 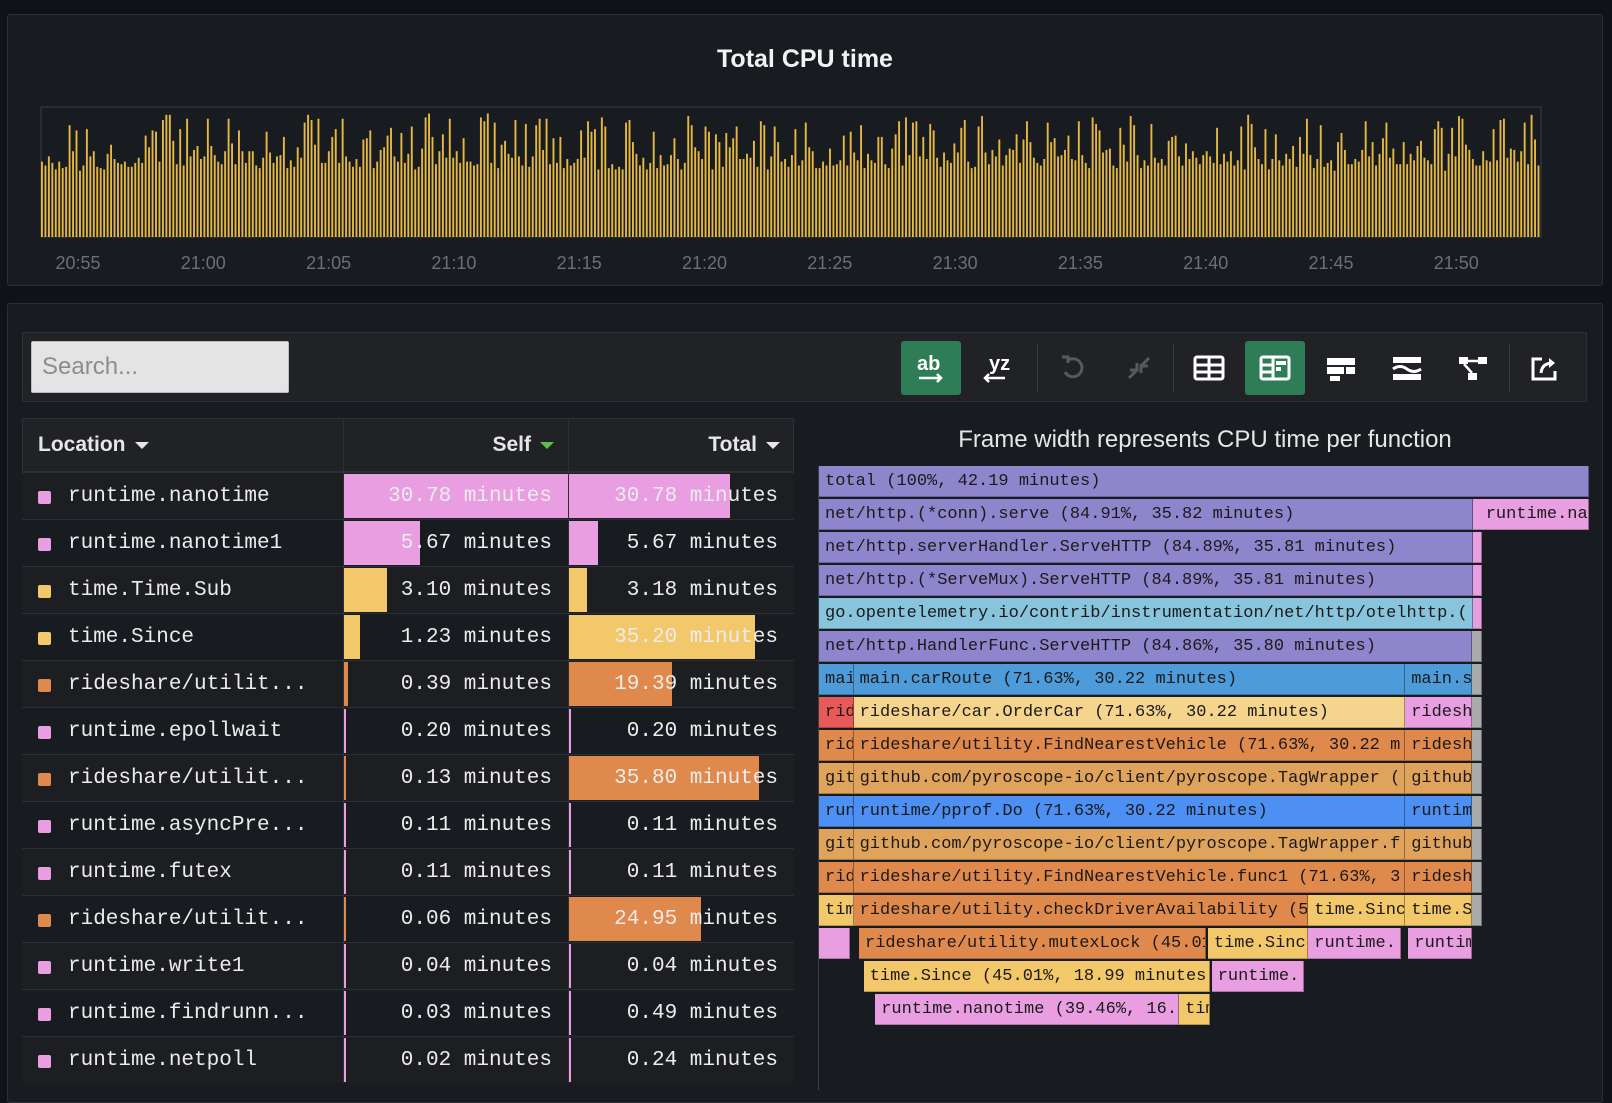 What do you see at coordinates (1439, 910) in the screenshot?
I see `flame-frame: time.S` at bounding box center [1439, 910].